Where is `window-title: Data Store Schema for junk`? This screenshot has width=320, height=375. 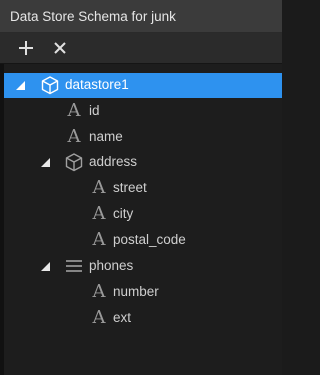
window-title: Data Store Schema for junk is located at coordinates (93, 16).